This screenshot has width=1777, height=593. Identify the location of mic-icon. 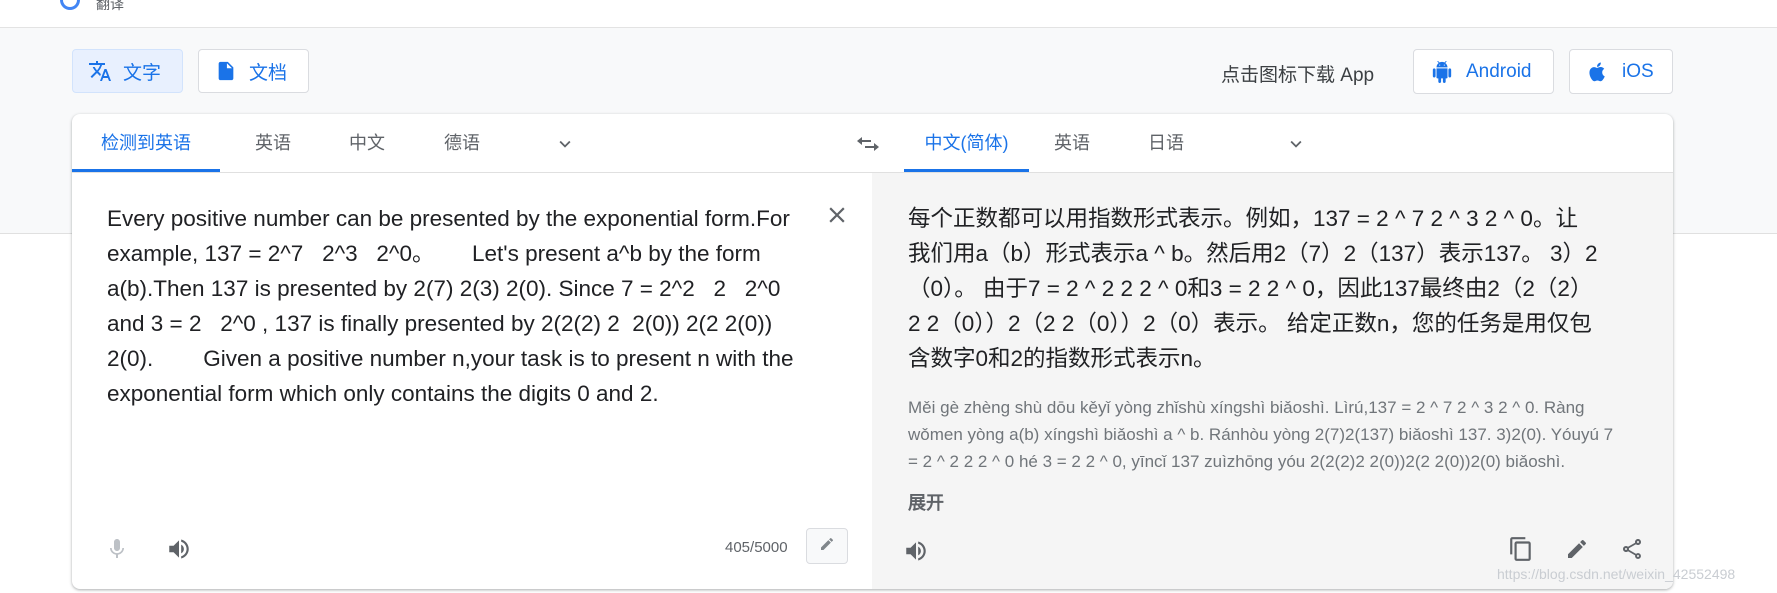
(117, 549).